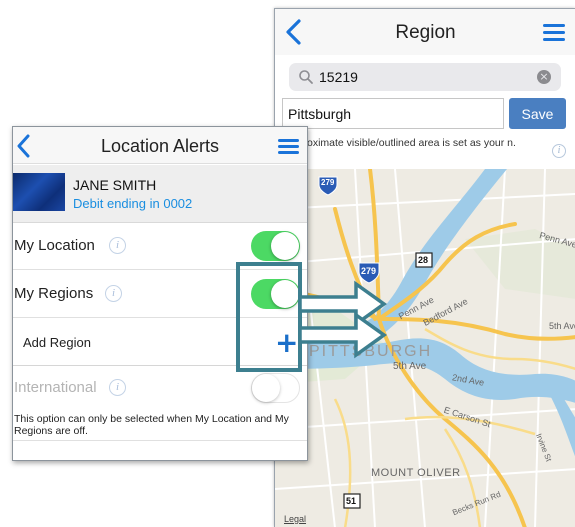 The width and height of the screenshot is (575, 527). What do you see at coordinates (425, 77) in the screenshot?
I see `region-search-field: 15219 ×` at bounding box center [425, 77].